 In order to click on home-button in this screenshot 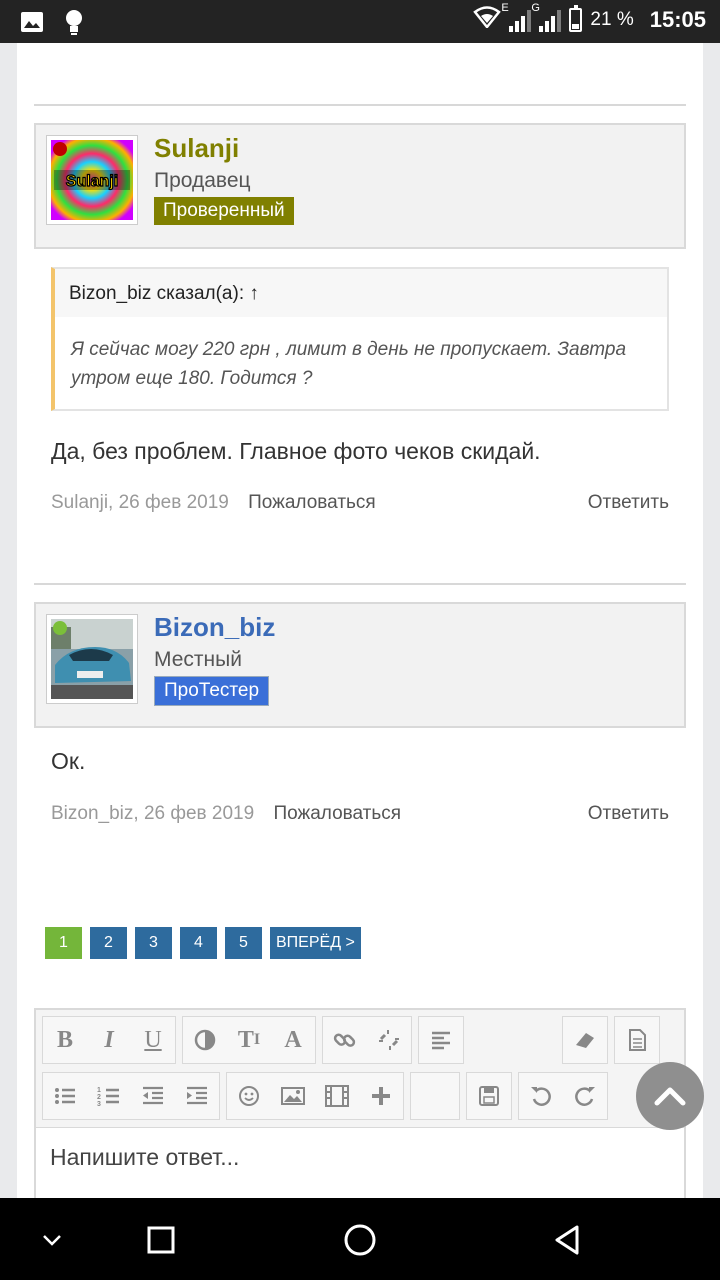, I will do `click(360, 1240)`.